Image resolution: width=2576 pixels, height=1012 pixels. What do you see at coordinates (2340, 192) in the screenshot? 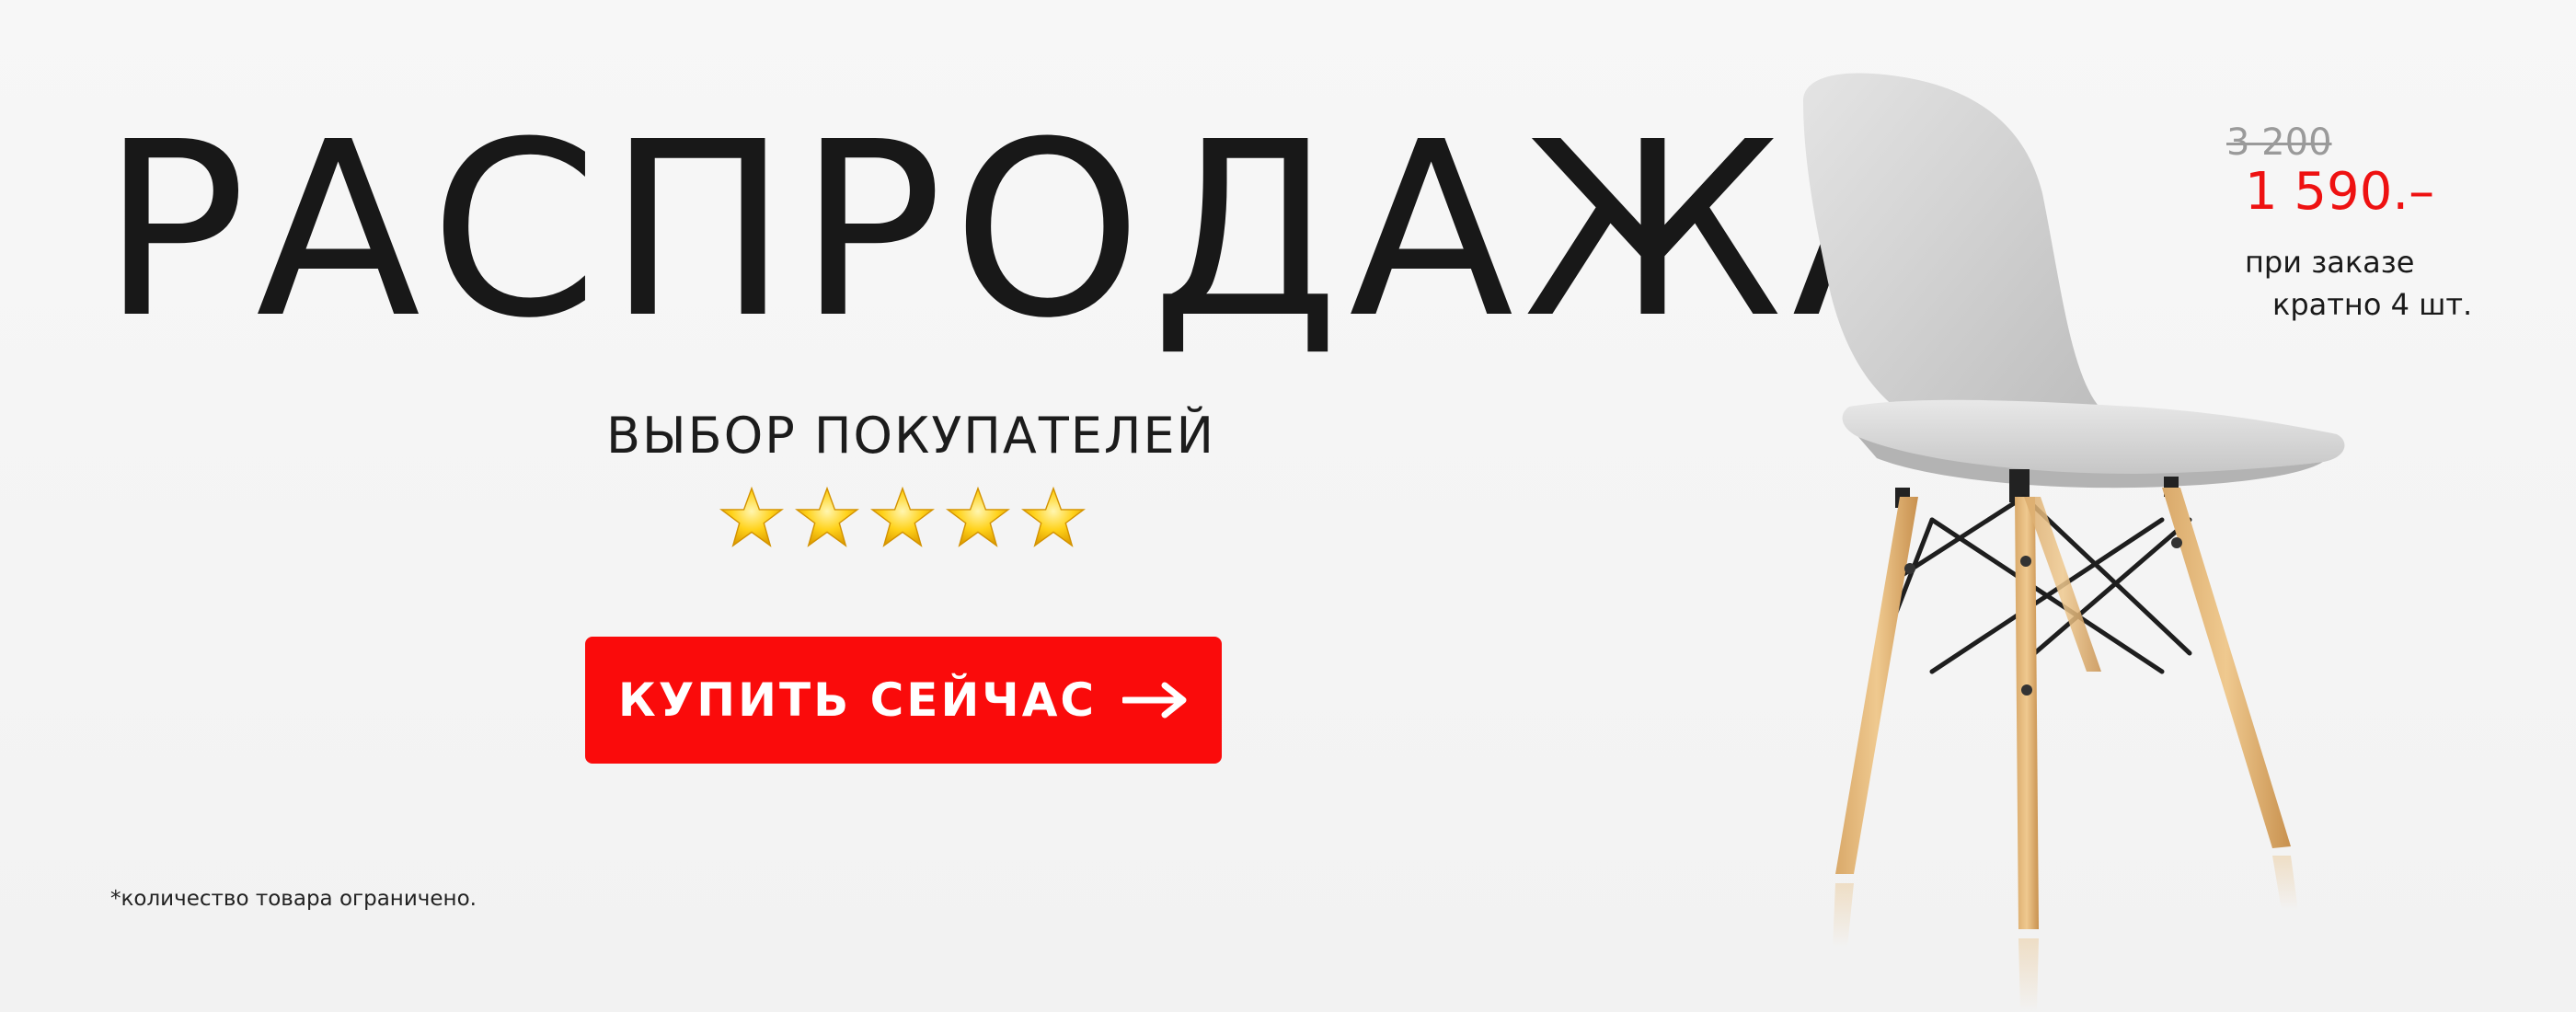
I see `sale-price: 1 590.–` at bounding box center [2340, 192].